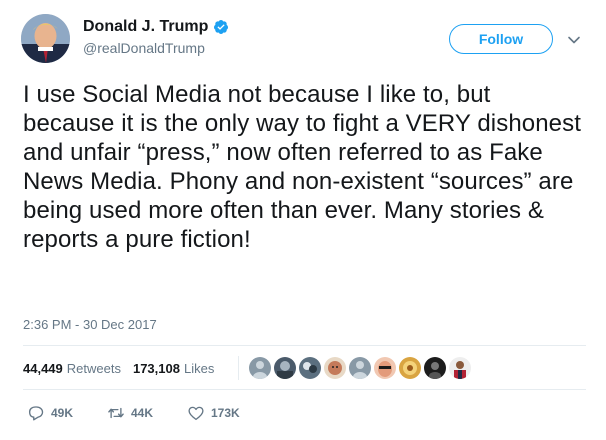  What do you see at coordinates (221, 27) in the screenshot?
I see `verified-badge-icon` at bounding box center [221, 27].